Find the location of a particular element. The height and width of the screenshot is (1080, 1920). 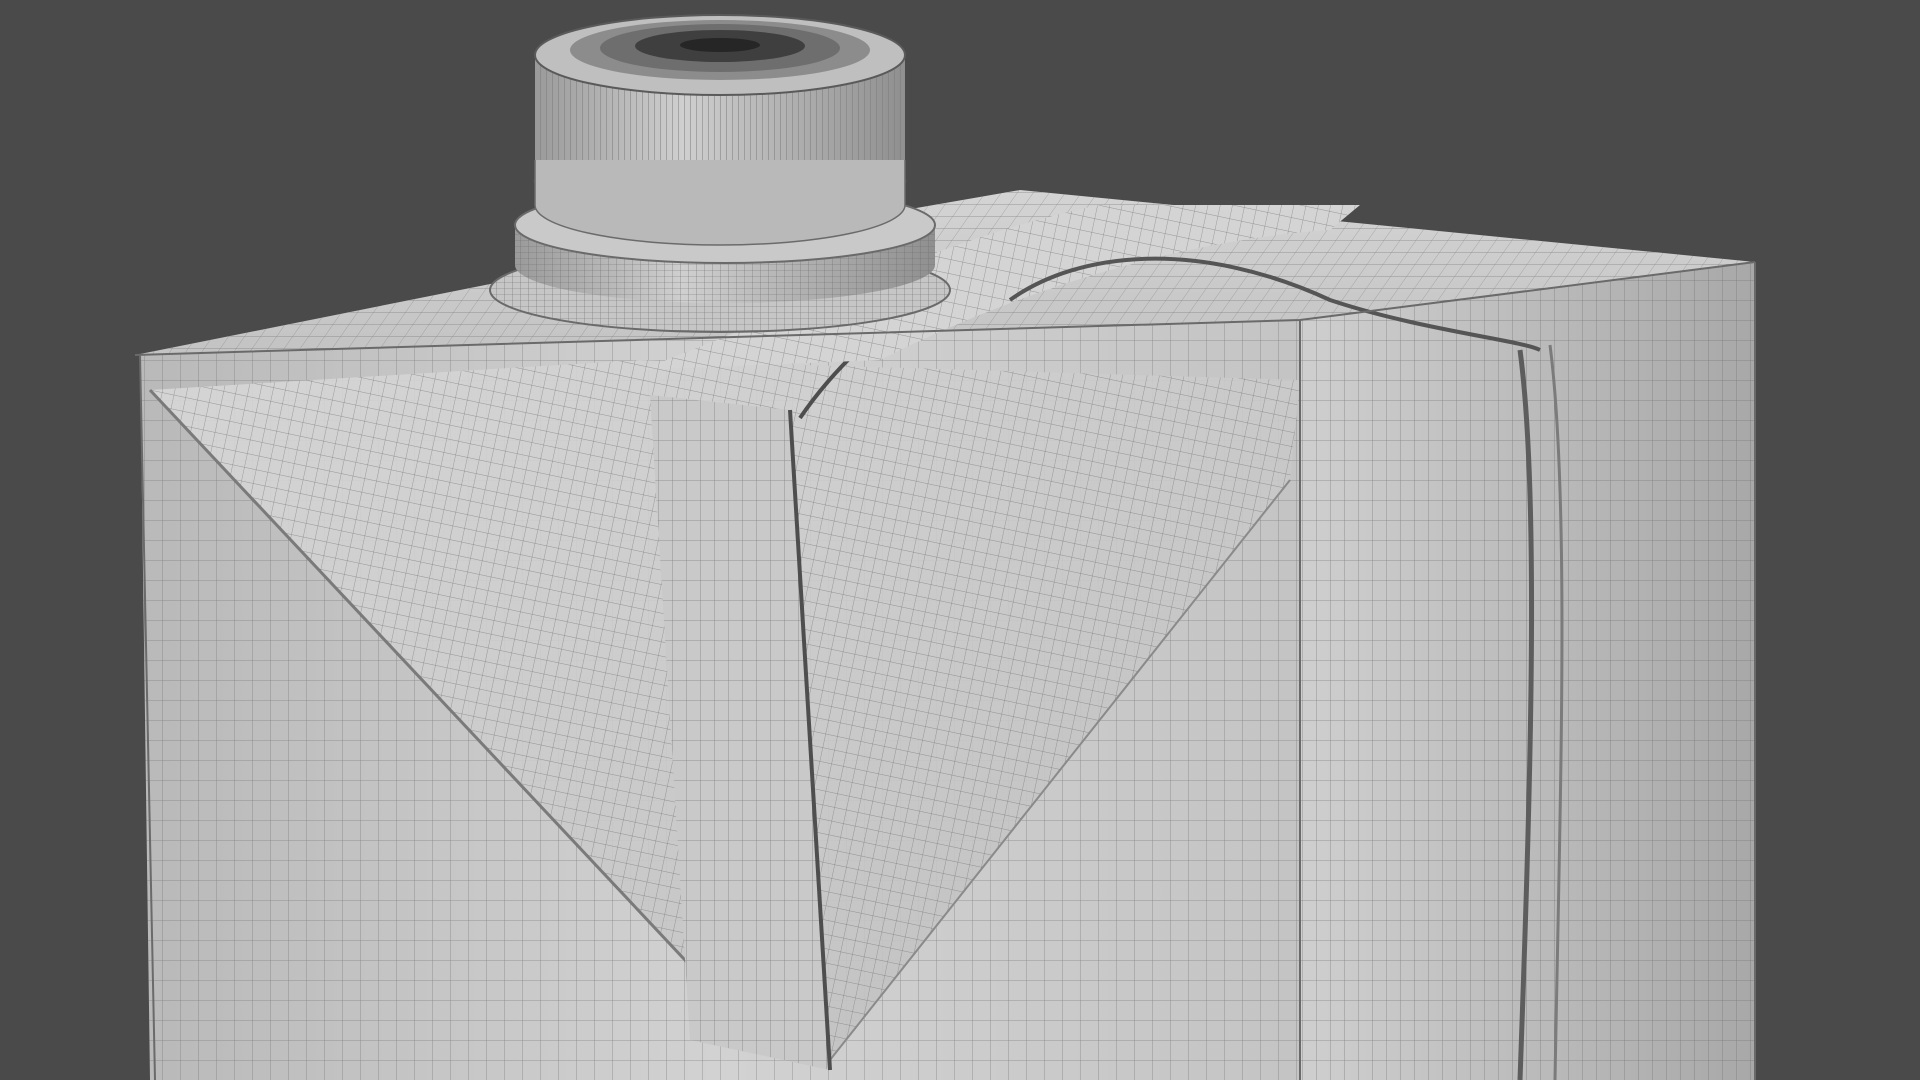

cap-top is located at coordinates (720, 55).